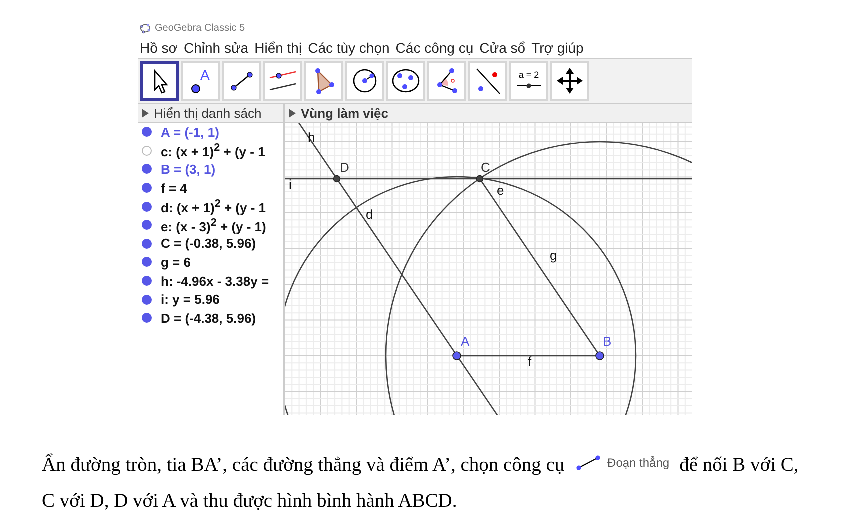  Describe the element at coordinates (312, 137) in the screenshot. I see `object-label: h` at that location.